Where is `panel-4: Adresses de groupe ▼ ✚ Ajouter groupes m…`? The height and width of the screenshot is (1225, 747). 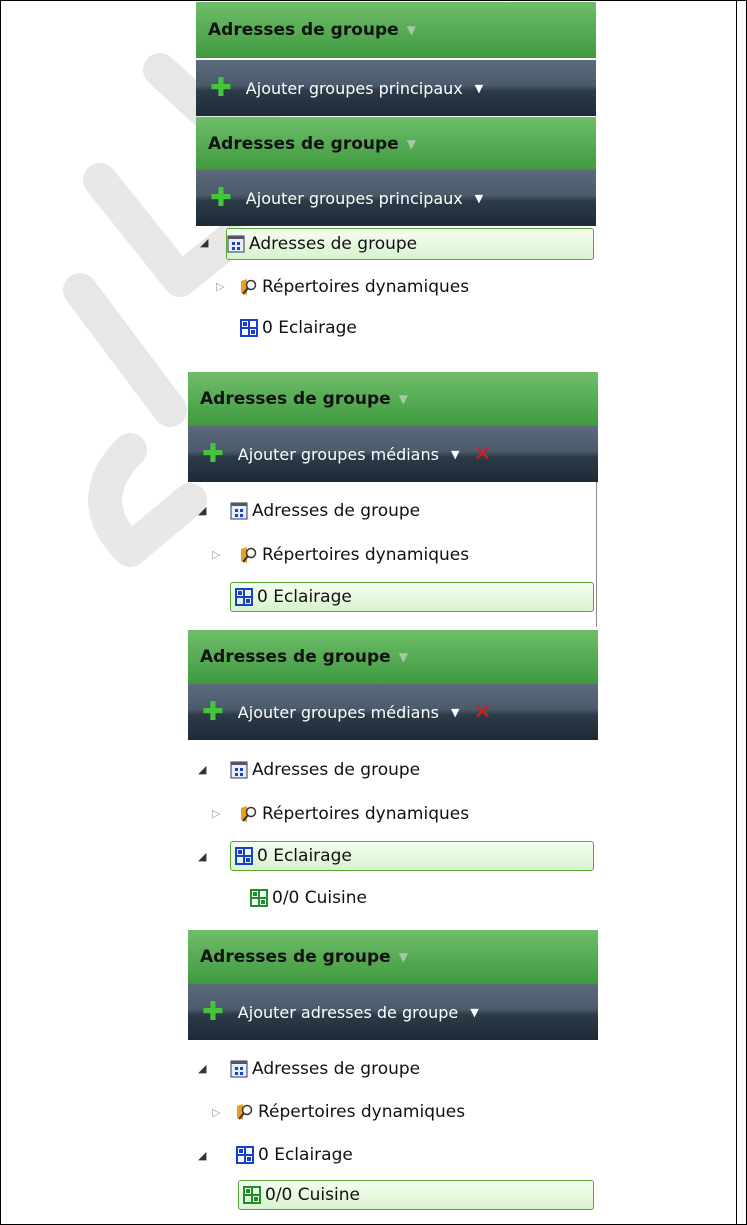 panel-4: Adresses de groupe ▼ ✚ Ajouter groupes m… is located at coordinates (393, 775).